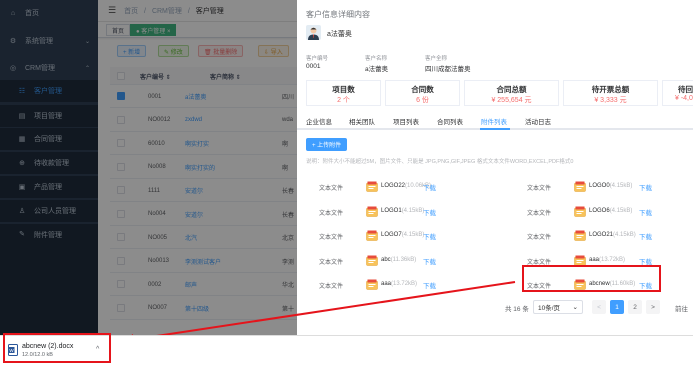 This screenshot has height=366, width=693. Describe the element at coordinates (617, 307) in the screenshot. I see `page-1-button: 1` at that location.